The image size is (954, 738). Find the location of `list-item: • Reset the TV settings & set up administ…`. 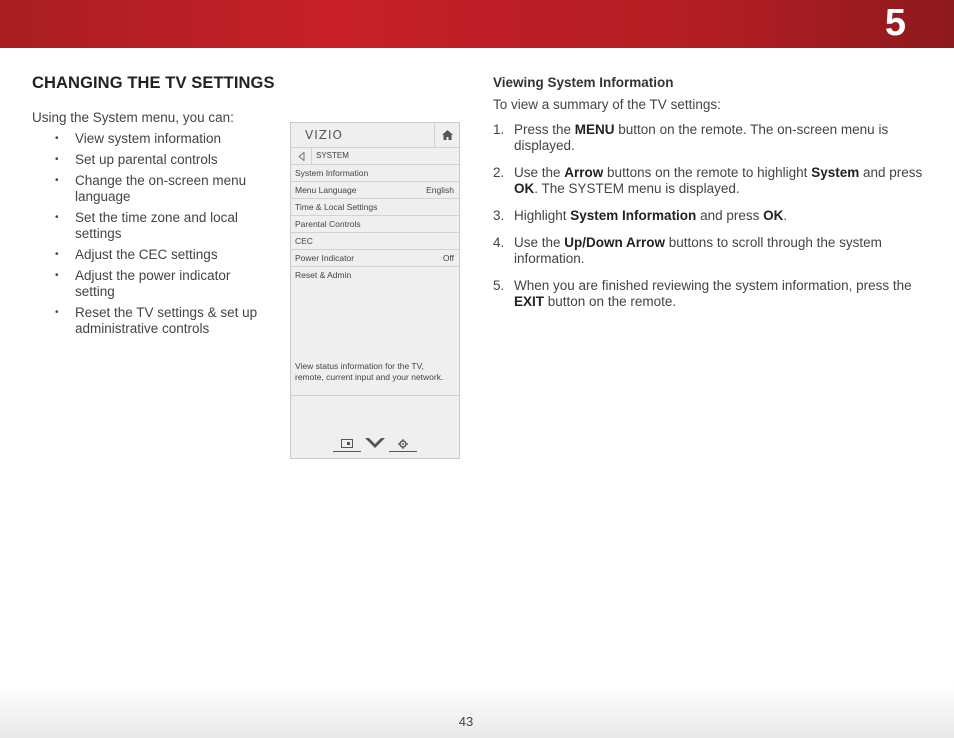

list-item: • Reset the TV settings & set up administ… is located at coordinates (156, 320).